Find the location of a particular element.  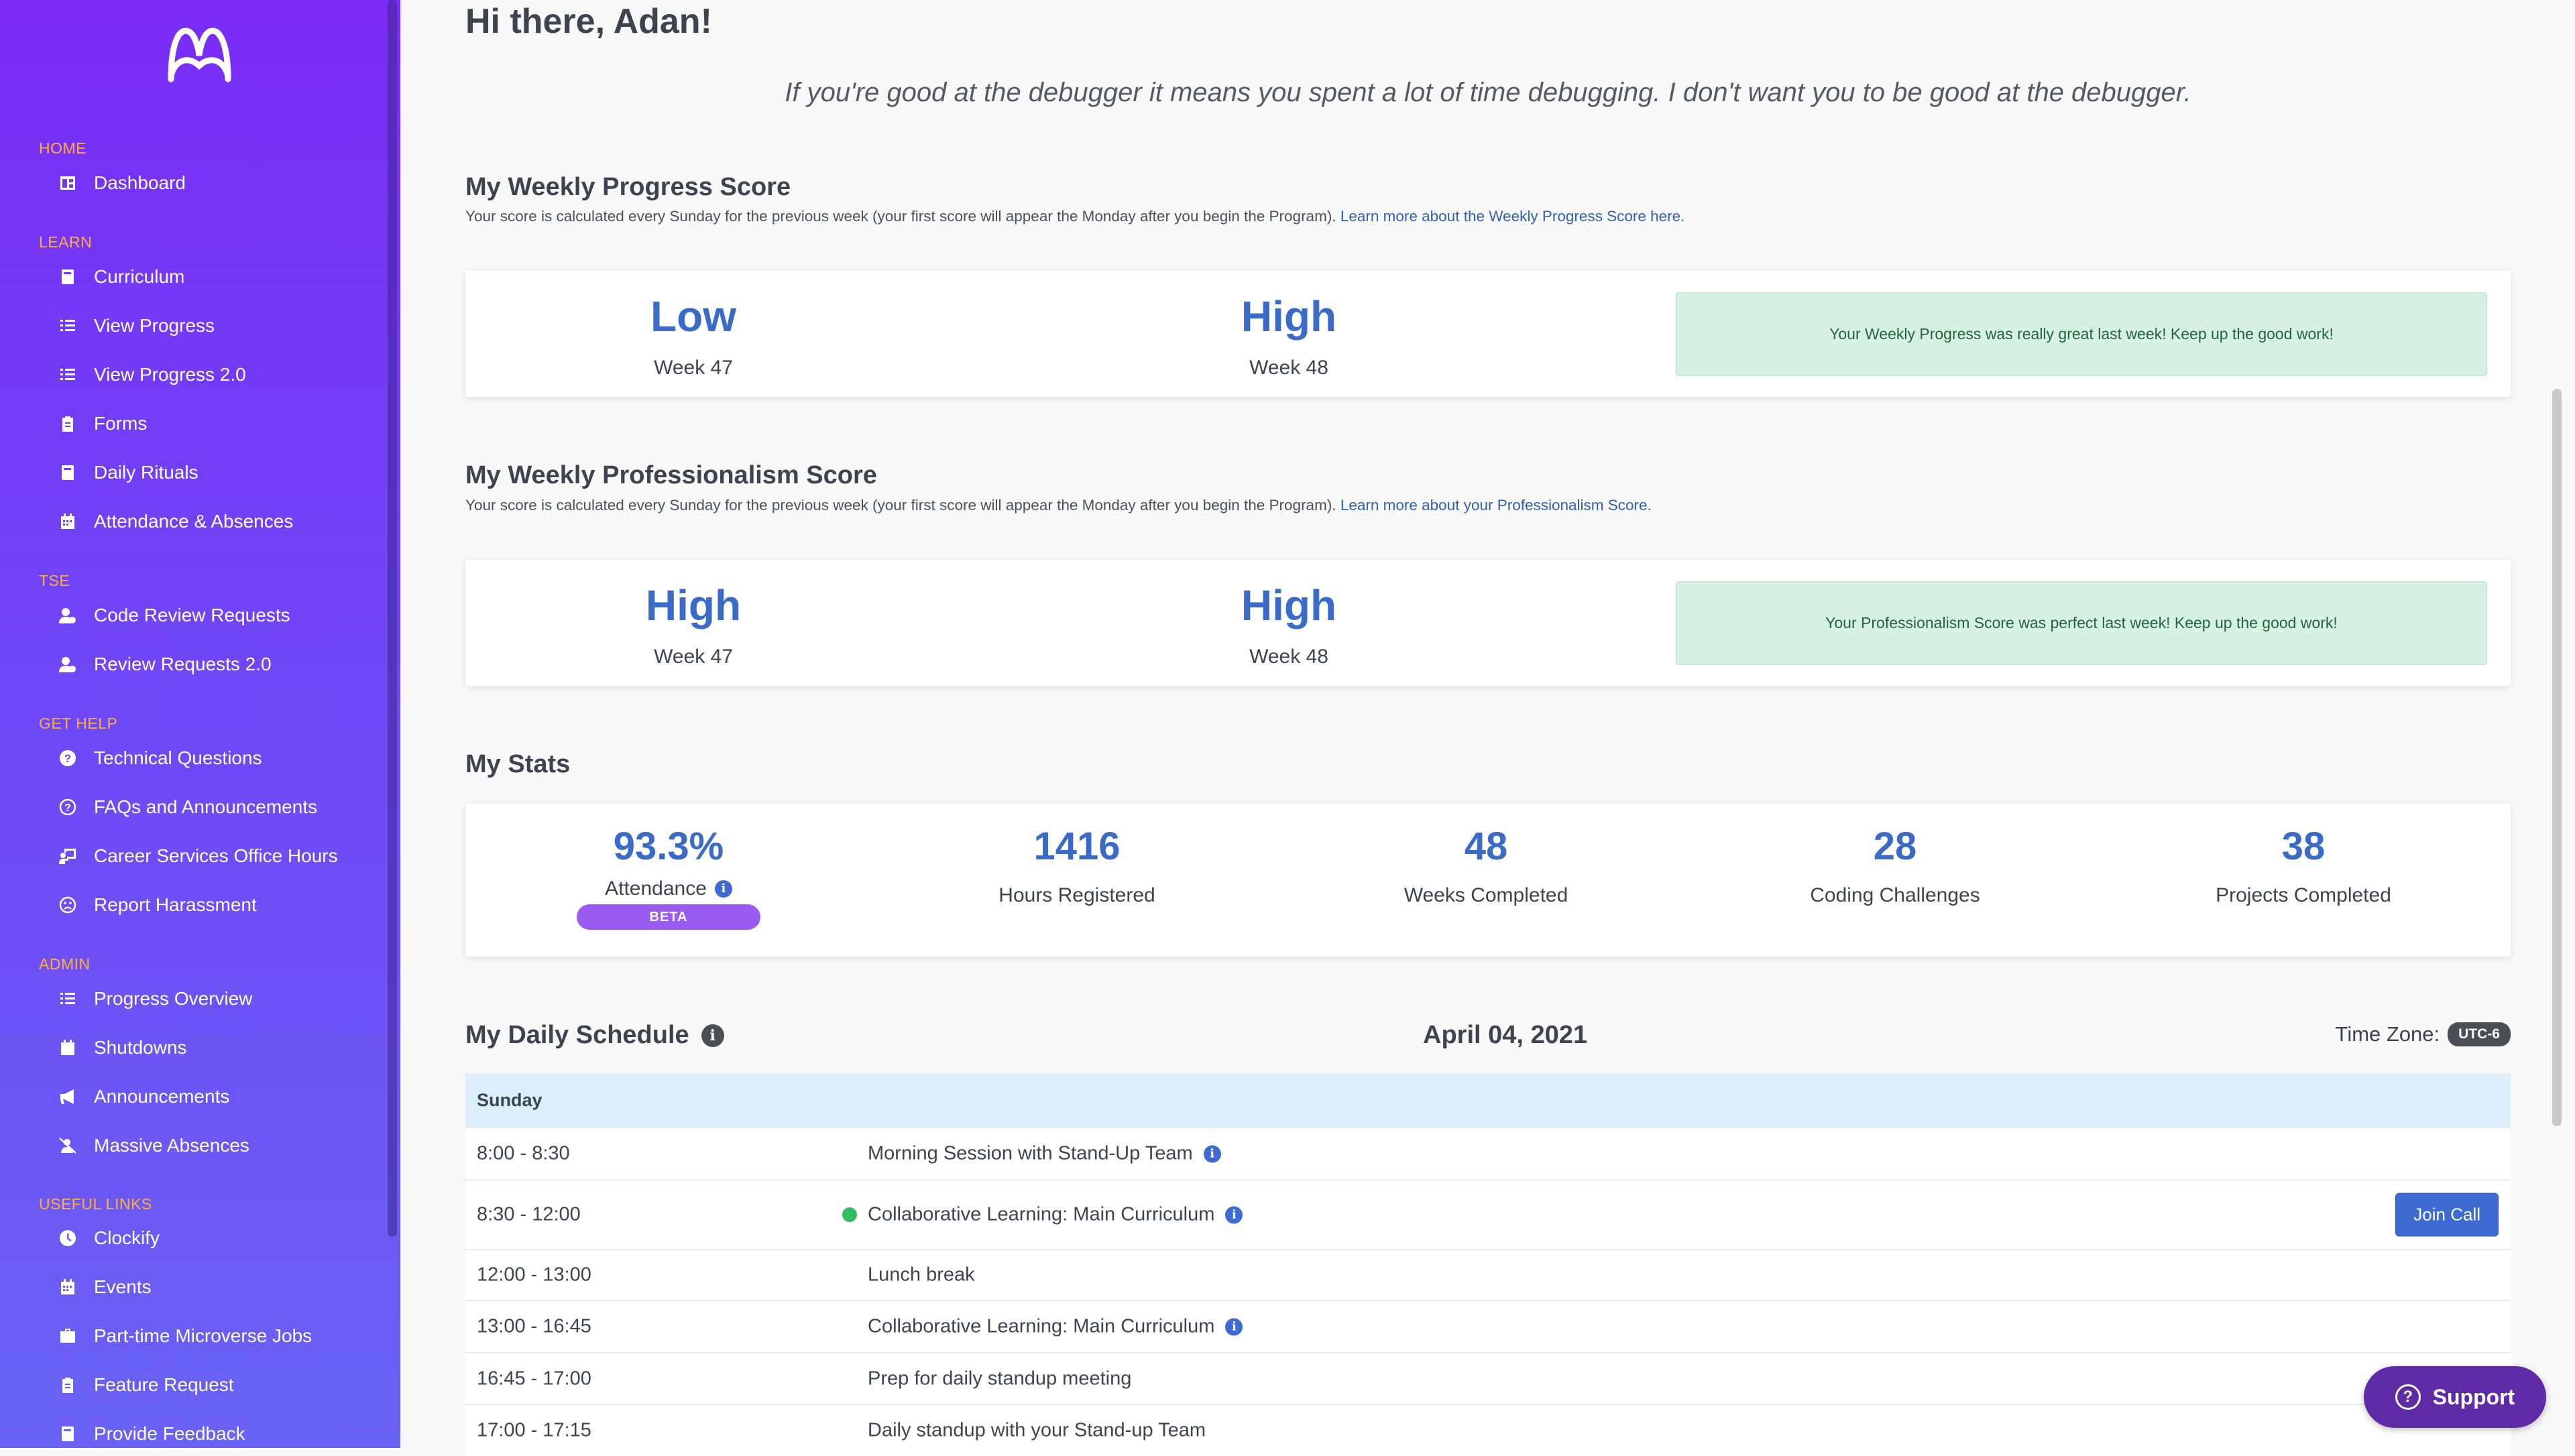

clock-icon is located at coordinates (67, 1238).